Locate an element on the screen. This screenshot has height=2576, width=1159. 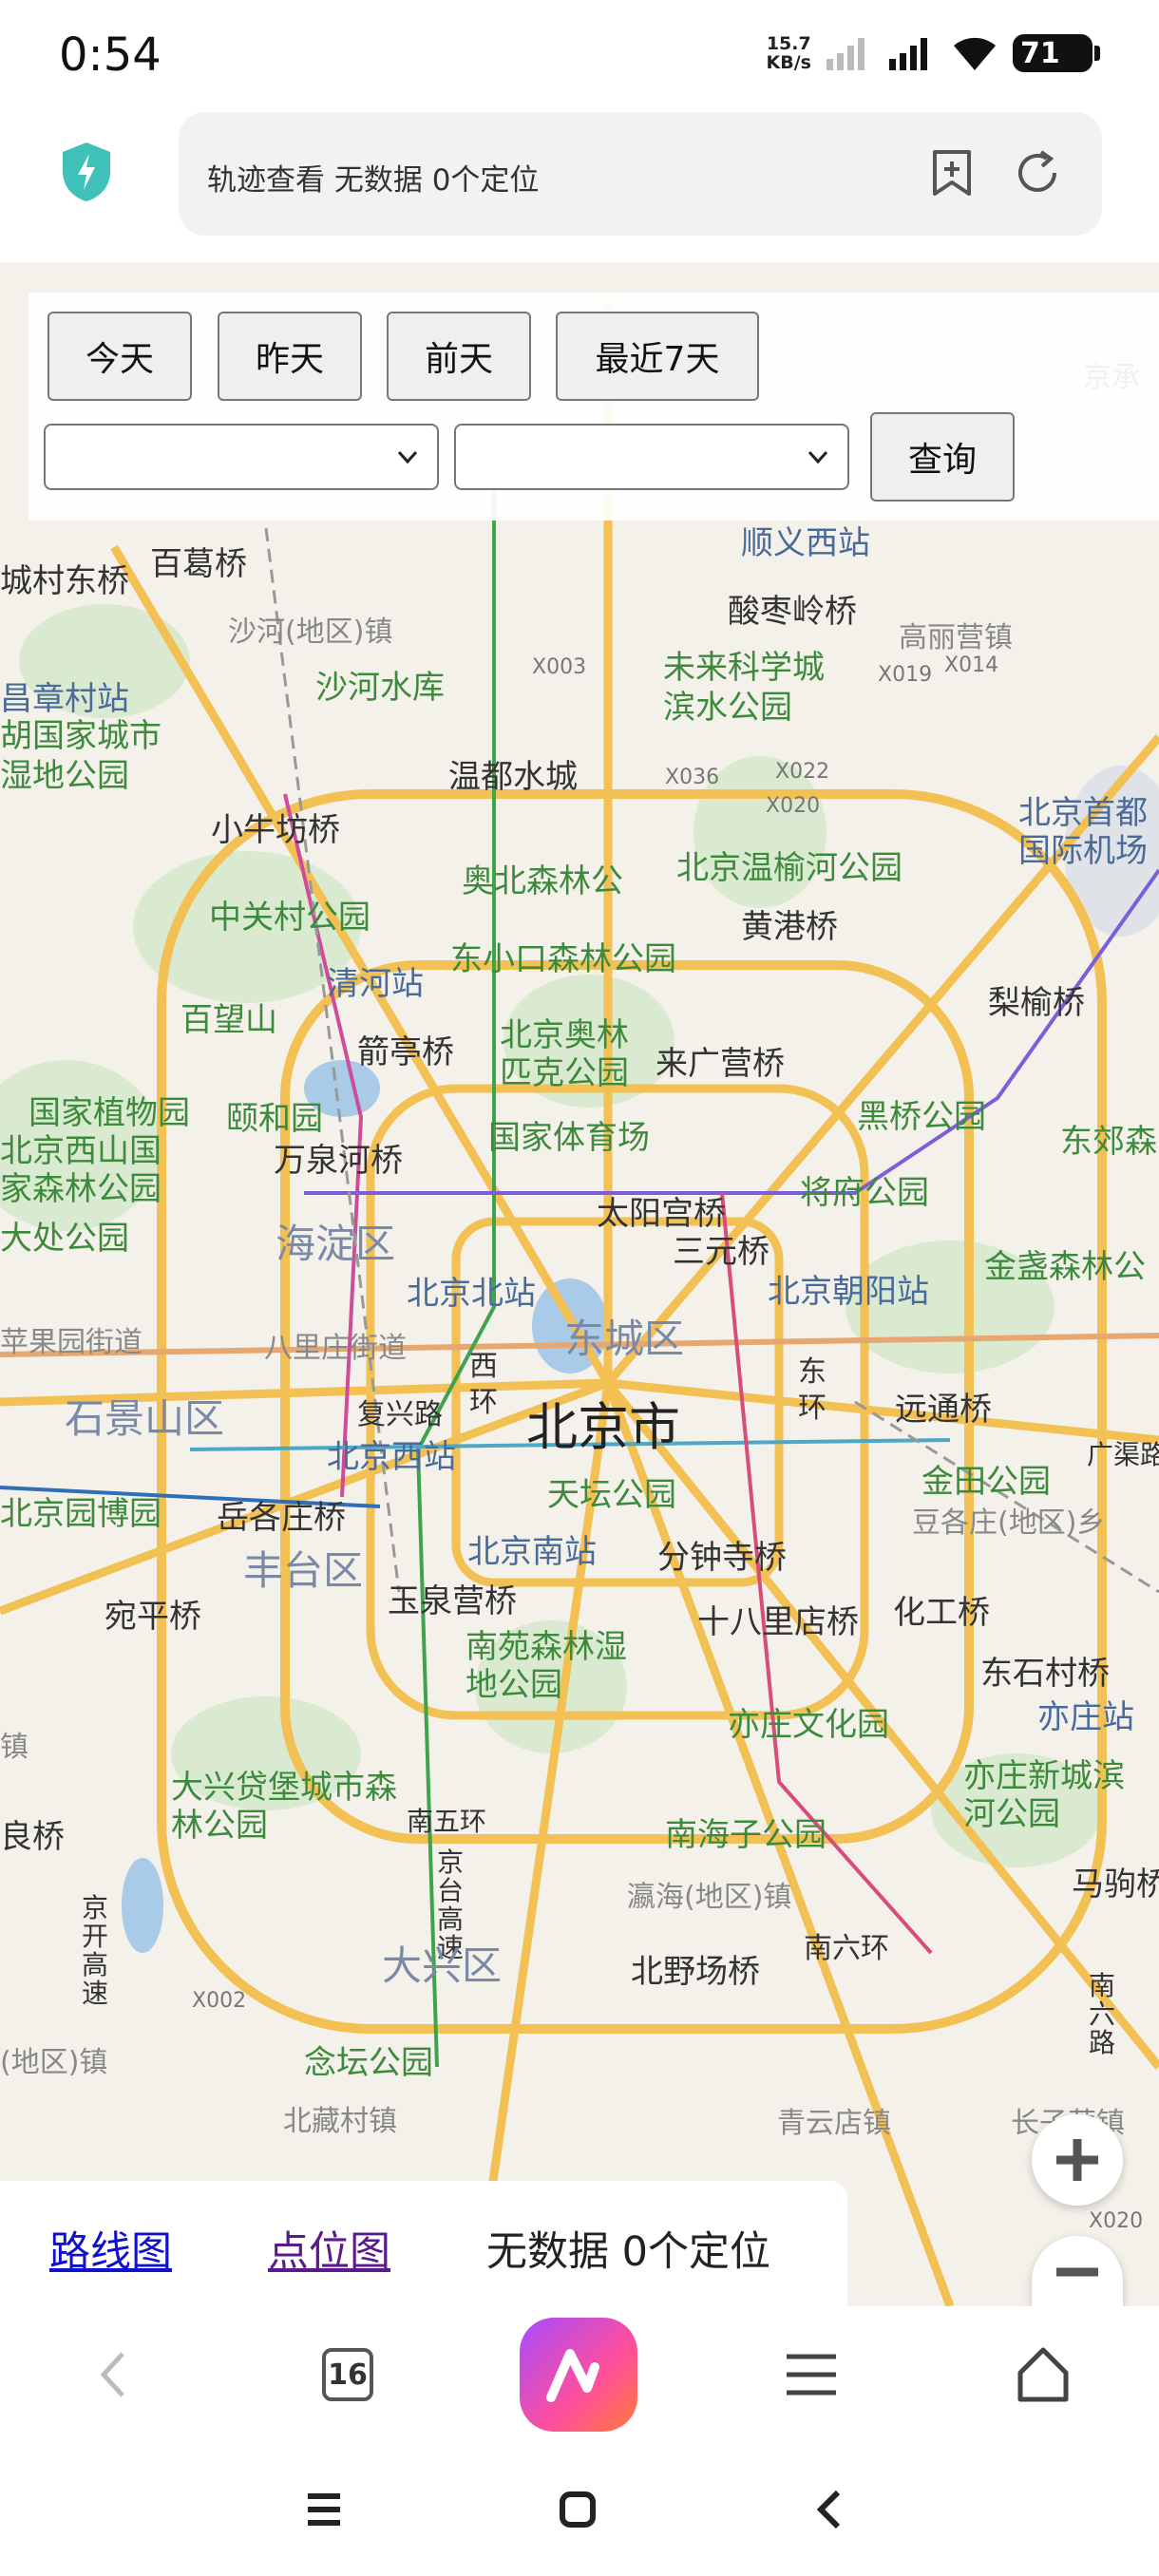
track-info-bar: 路线图 点位图 无数据 0个定位 is located at coordinates (423, 2243).